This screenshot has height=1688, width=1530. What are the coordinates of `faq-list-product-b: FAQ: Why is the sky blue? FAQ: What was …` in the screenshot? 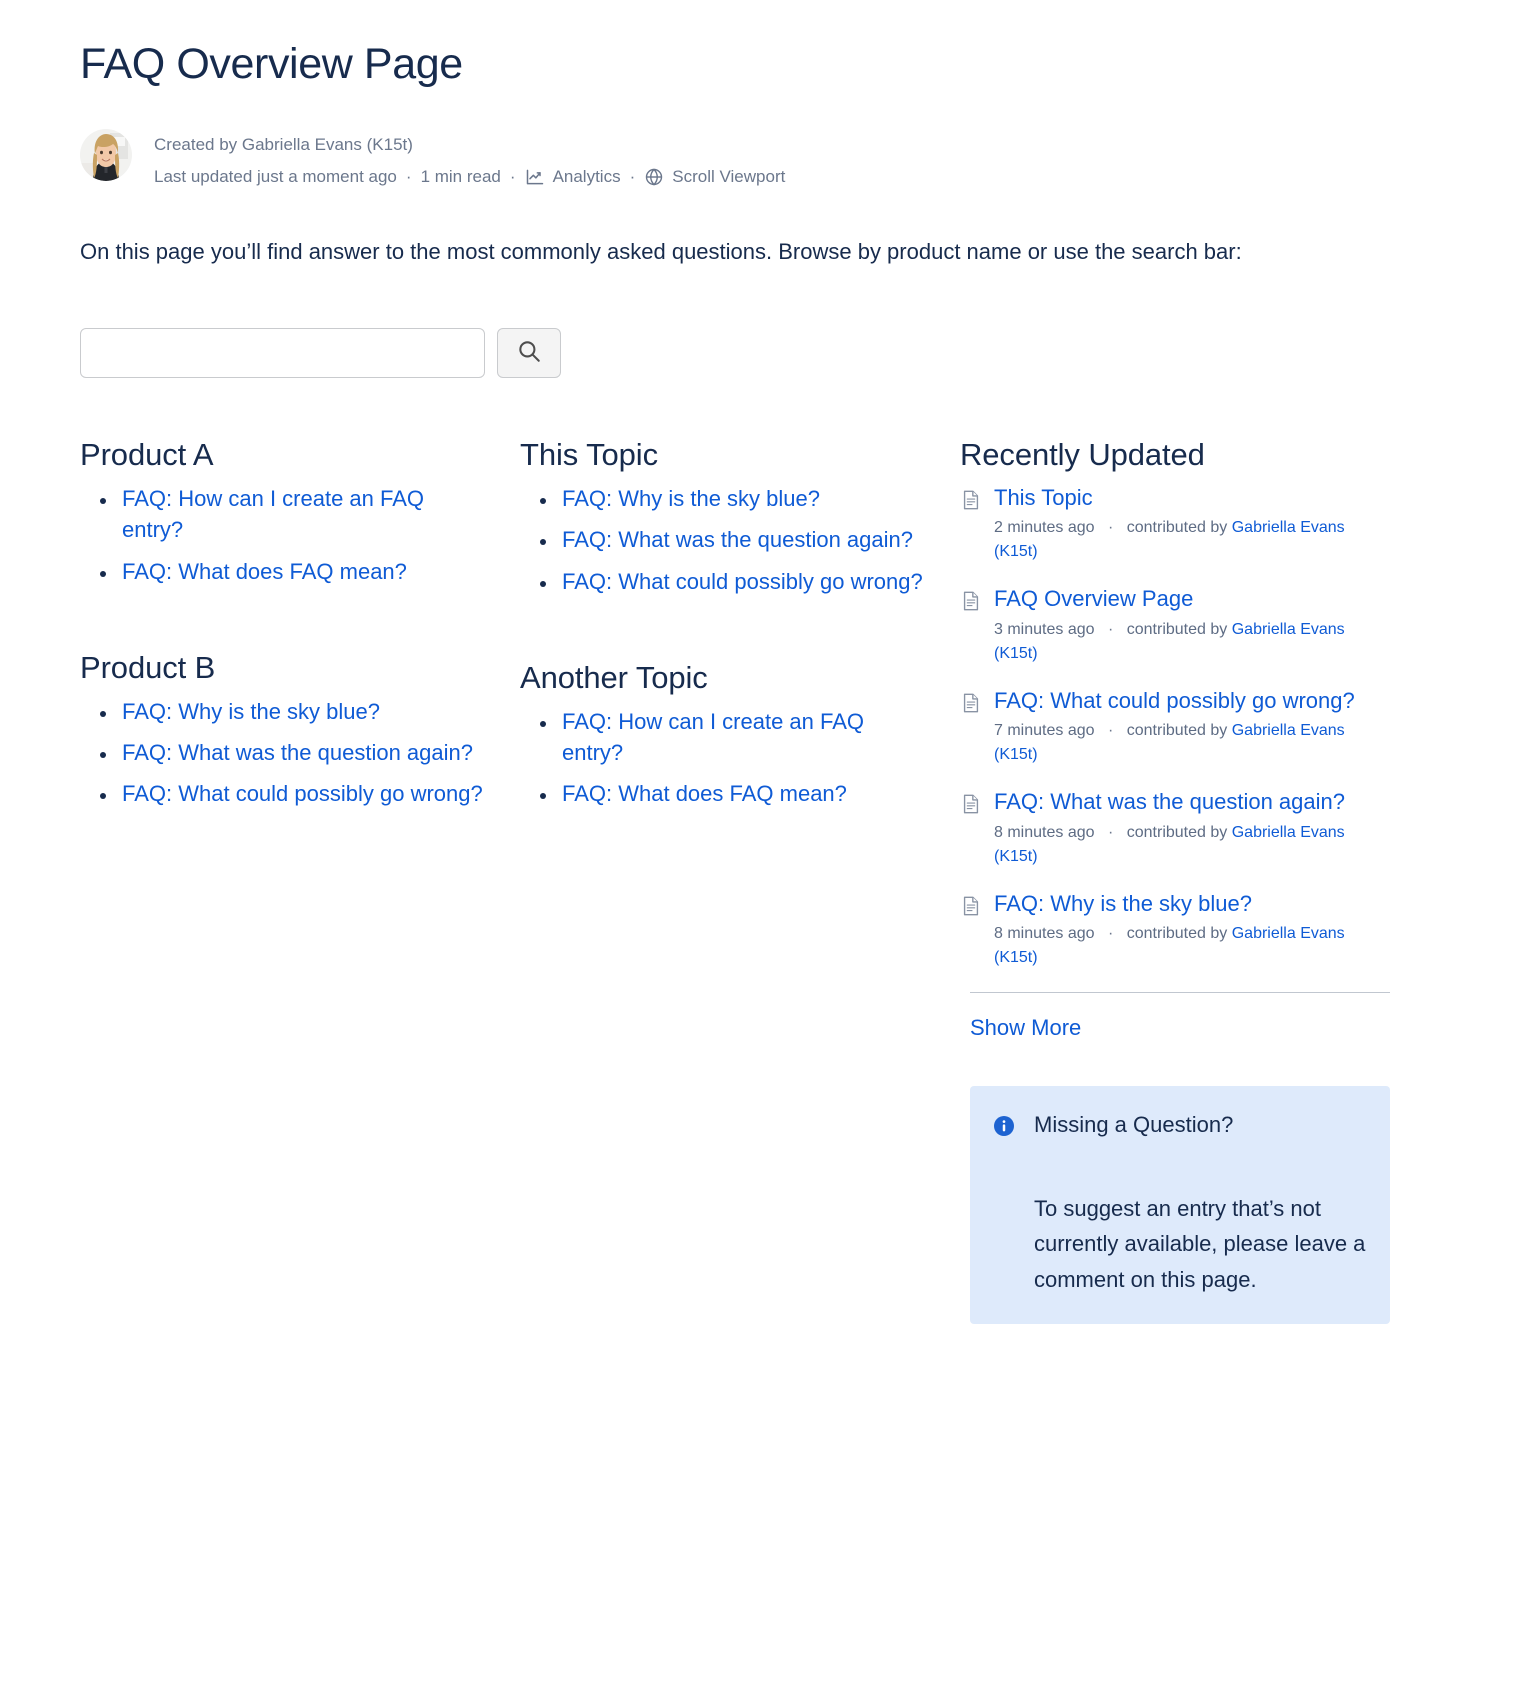 It's located at (285, 753).